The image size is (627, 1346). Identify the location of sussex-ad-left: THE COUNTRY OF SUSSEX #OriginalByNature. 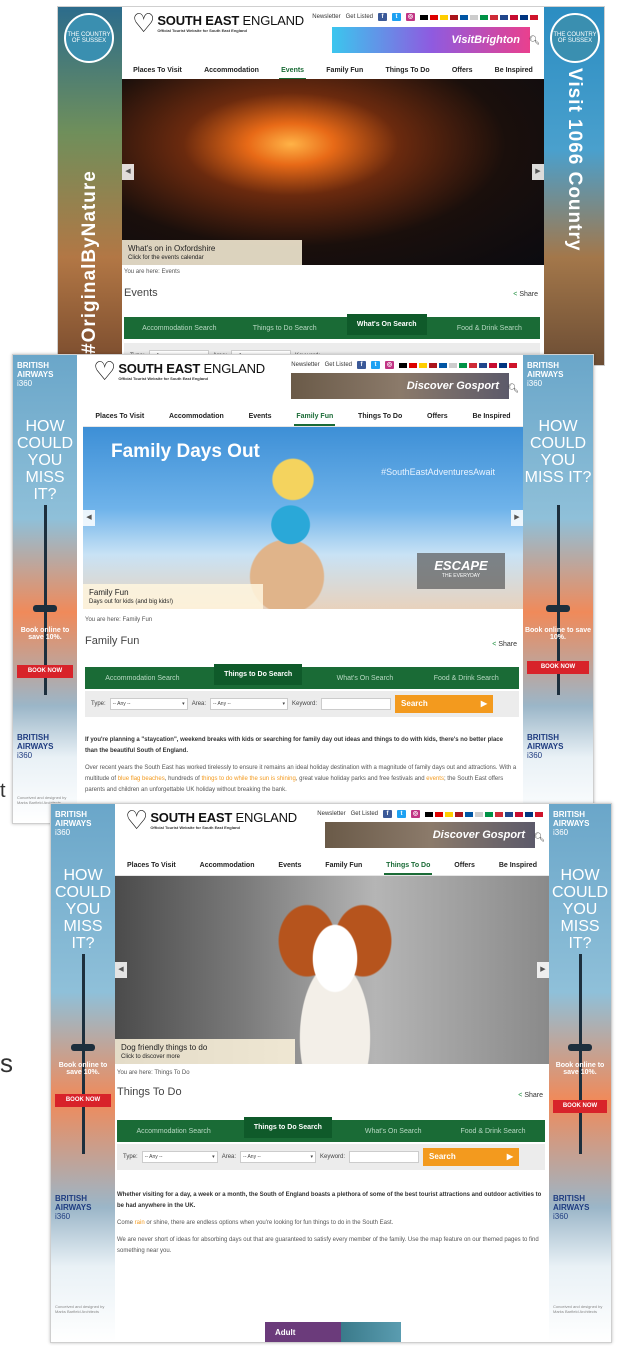
(90, 186).